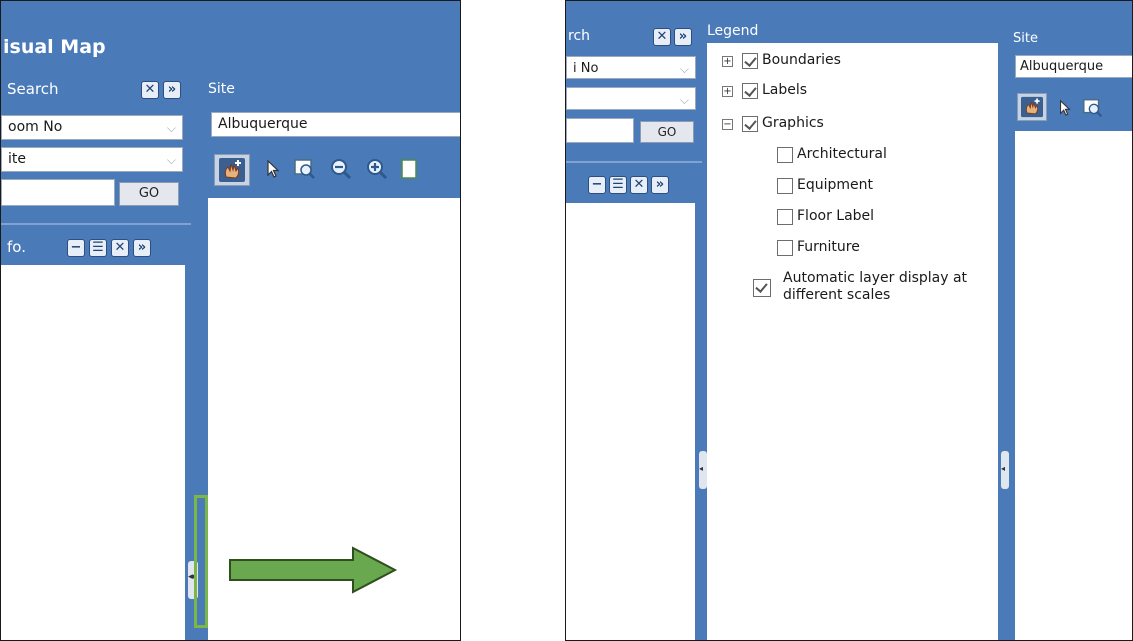 The height and width of the screenshot is (641, 1133). I want to click on extent-button, so click(411, 169).